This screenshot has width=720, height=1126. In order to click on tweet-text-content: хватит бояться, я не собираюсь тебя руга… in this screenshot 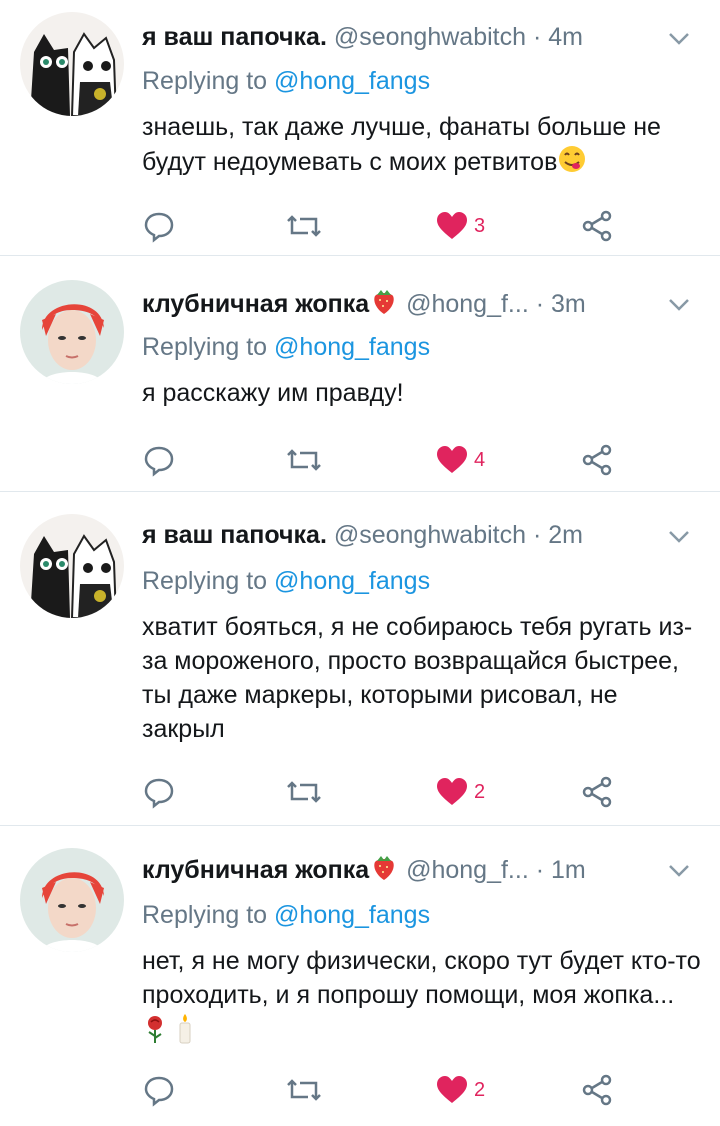, I will do `click(417, 678)`.